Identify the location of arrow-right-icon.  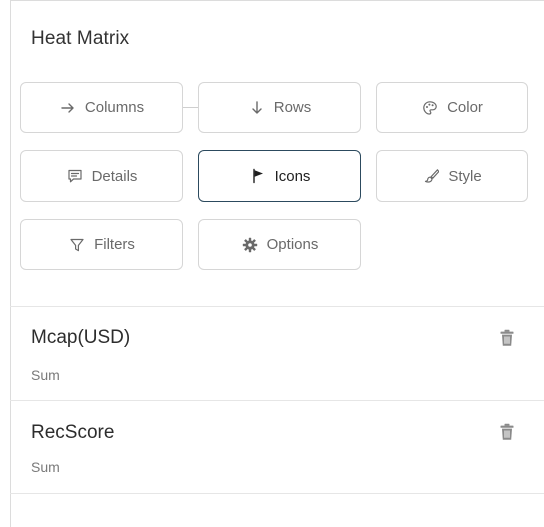
(68, 108).